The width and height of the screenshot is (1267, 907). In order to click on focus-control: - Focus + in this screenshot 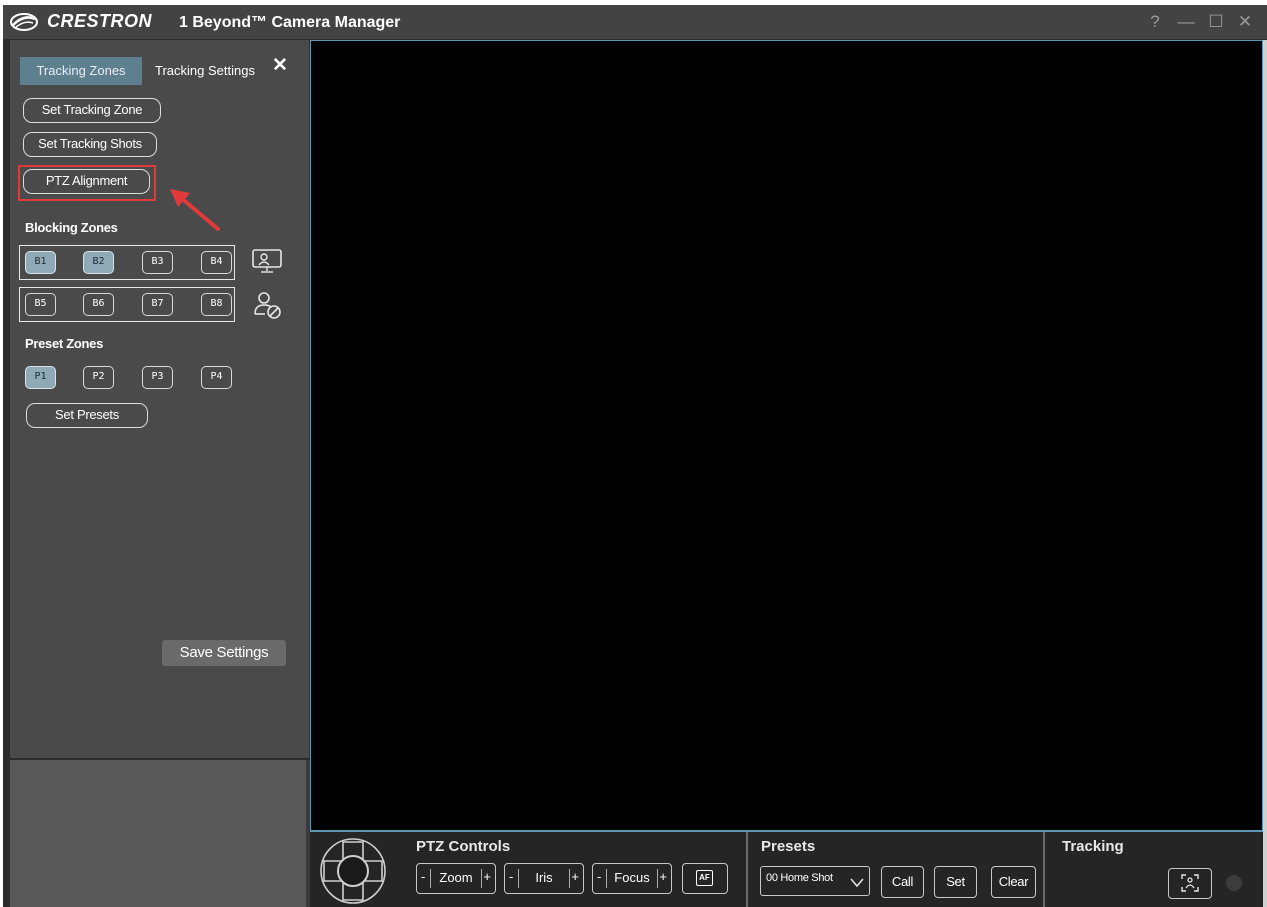, I will do `click(632, 878)`.